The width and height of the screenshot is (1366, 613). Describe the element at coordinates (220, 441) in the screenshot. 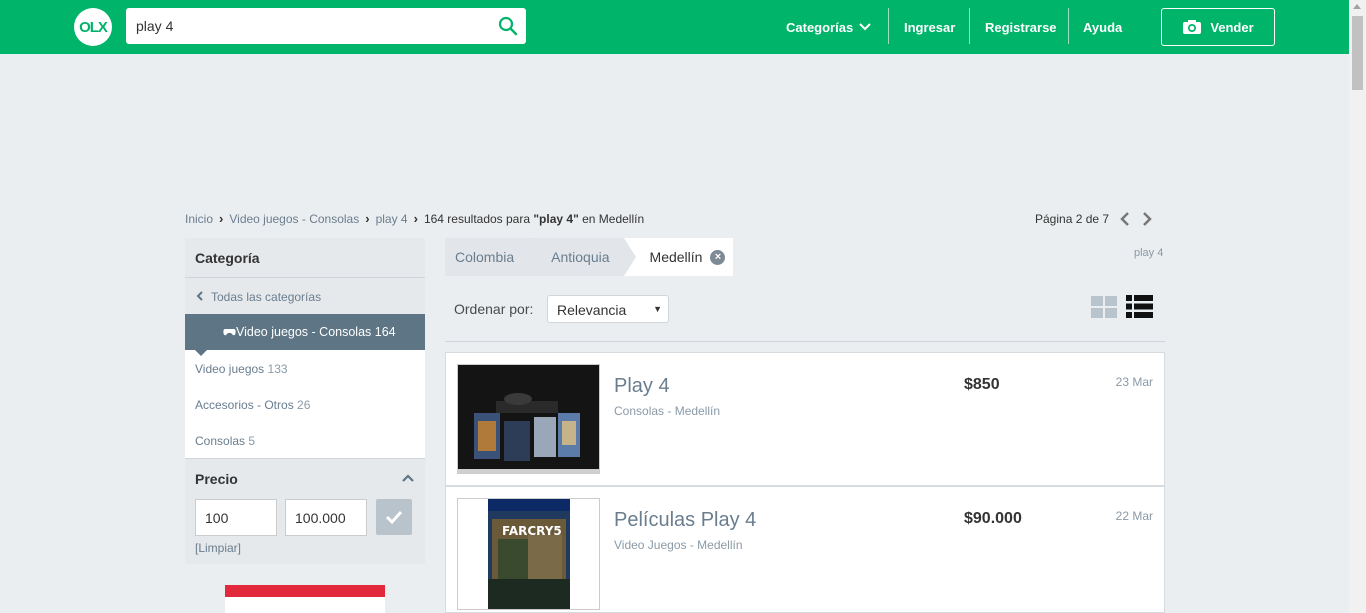

I see `subcategory-label: Consolas` at that location.